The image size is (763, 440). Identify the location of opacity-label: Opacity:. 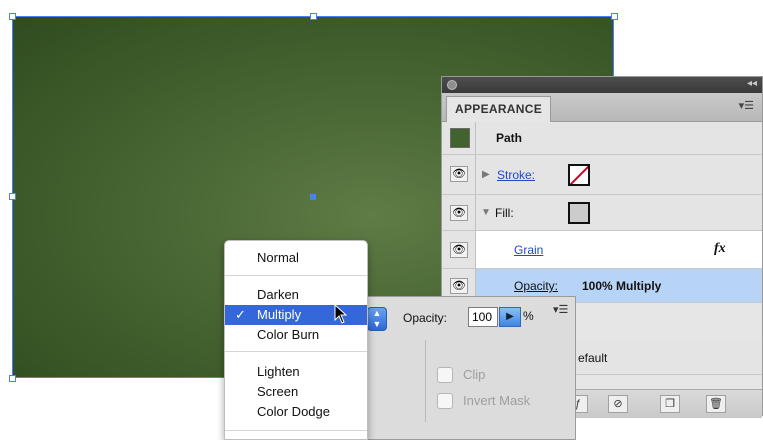
(536, 286).